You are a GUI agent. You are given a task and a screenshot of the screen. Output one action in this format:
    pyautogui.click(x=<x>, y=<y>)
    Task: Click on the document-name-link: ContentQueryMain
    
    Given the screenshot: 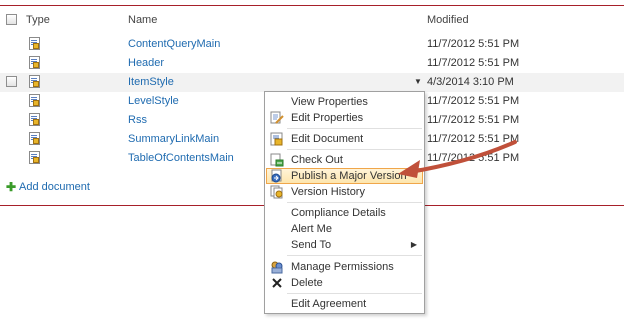 What is the action you would take?
    pyautogui.click(x=174, y=44)
    